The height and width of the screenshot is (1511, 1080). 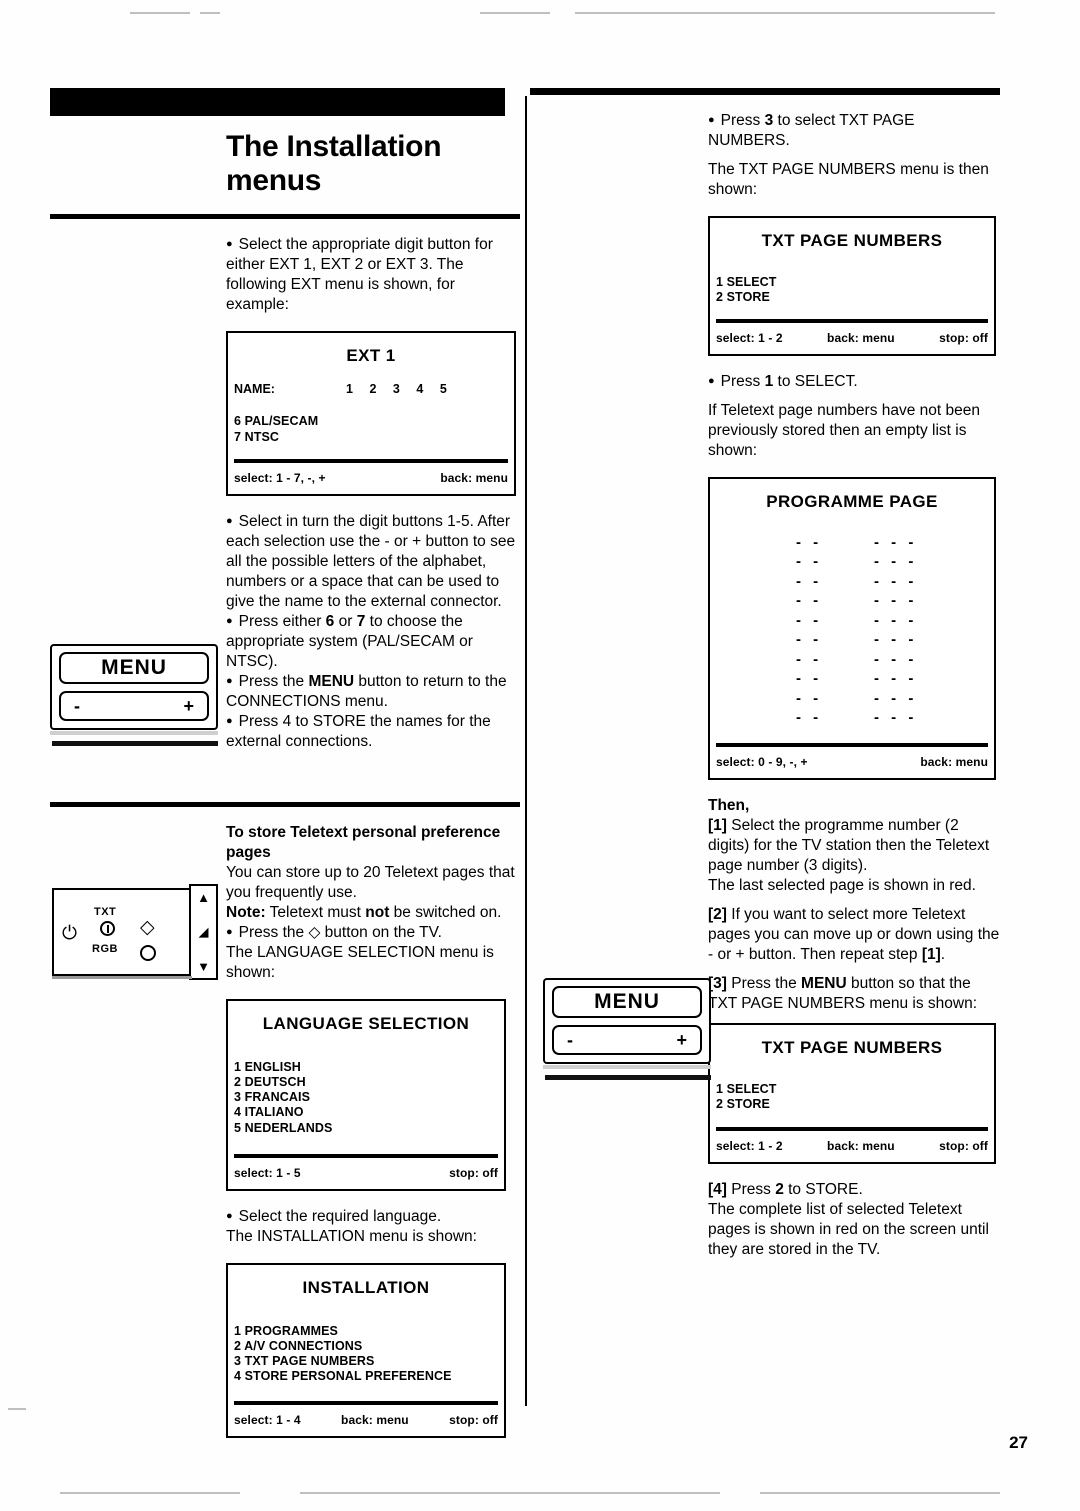 What do you see at coordinates (122, 977) in the screenshot?
I see `tv-panel-base-shadow` at bounding box center [122, 977].